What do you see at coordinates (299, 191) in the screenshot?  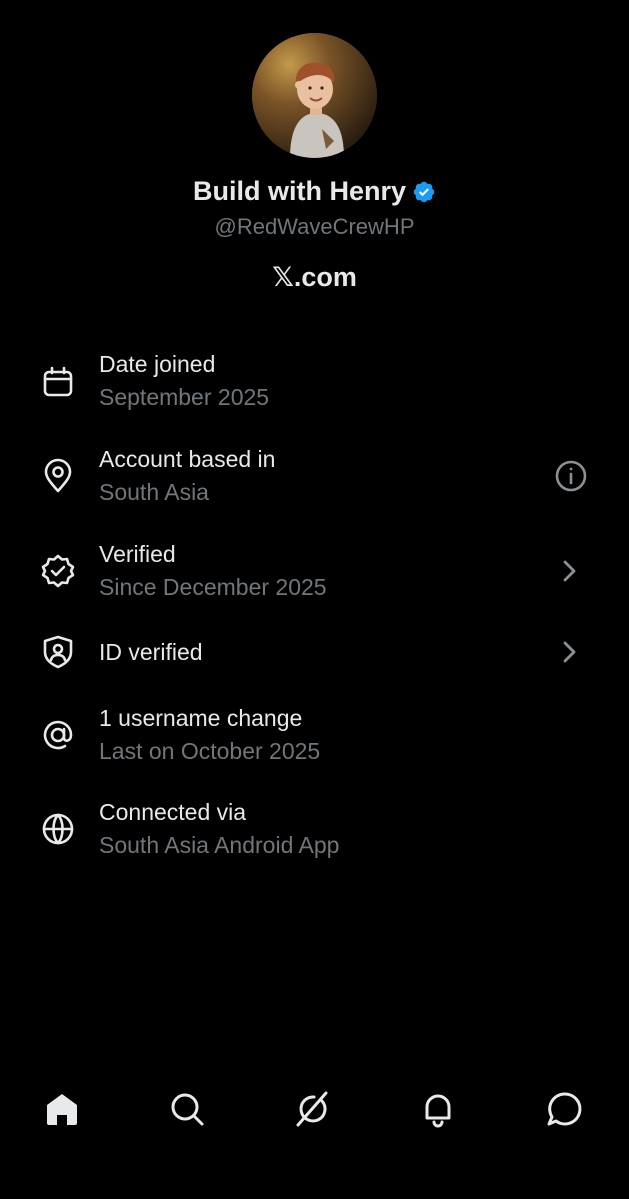 I see `display-name: Build with Henry` at bounding box center [299, 191].